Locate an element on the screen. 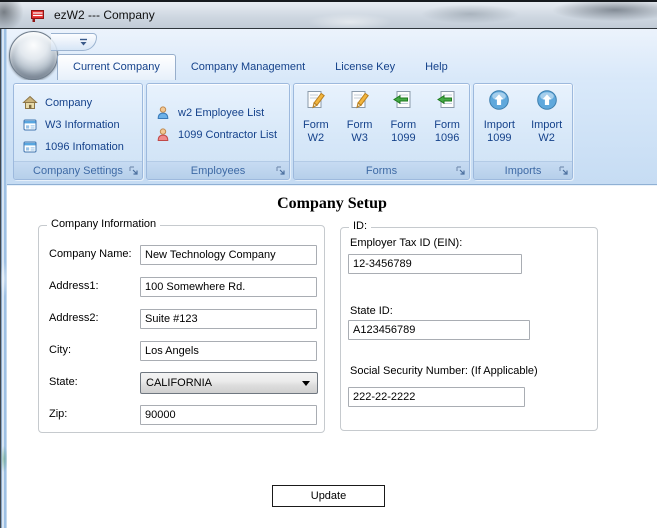 This screenshot has height=528, width=657. address1-field is located at coordinates (228, 287).